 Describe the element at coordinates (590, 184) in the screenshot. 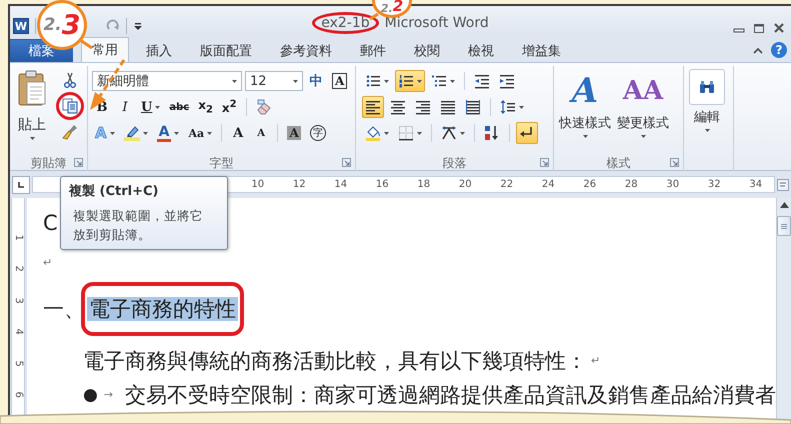

I see `ruler-number: 26` at that location.